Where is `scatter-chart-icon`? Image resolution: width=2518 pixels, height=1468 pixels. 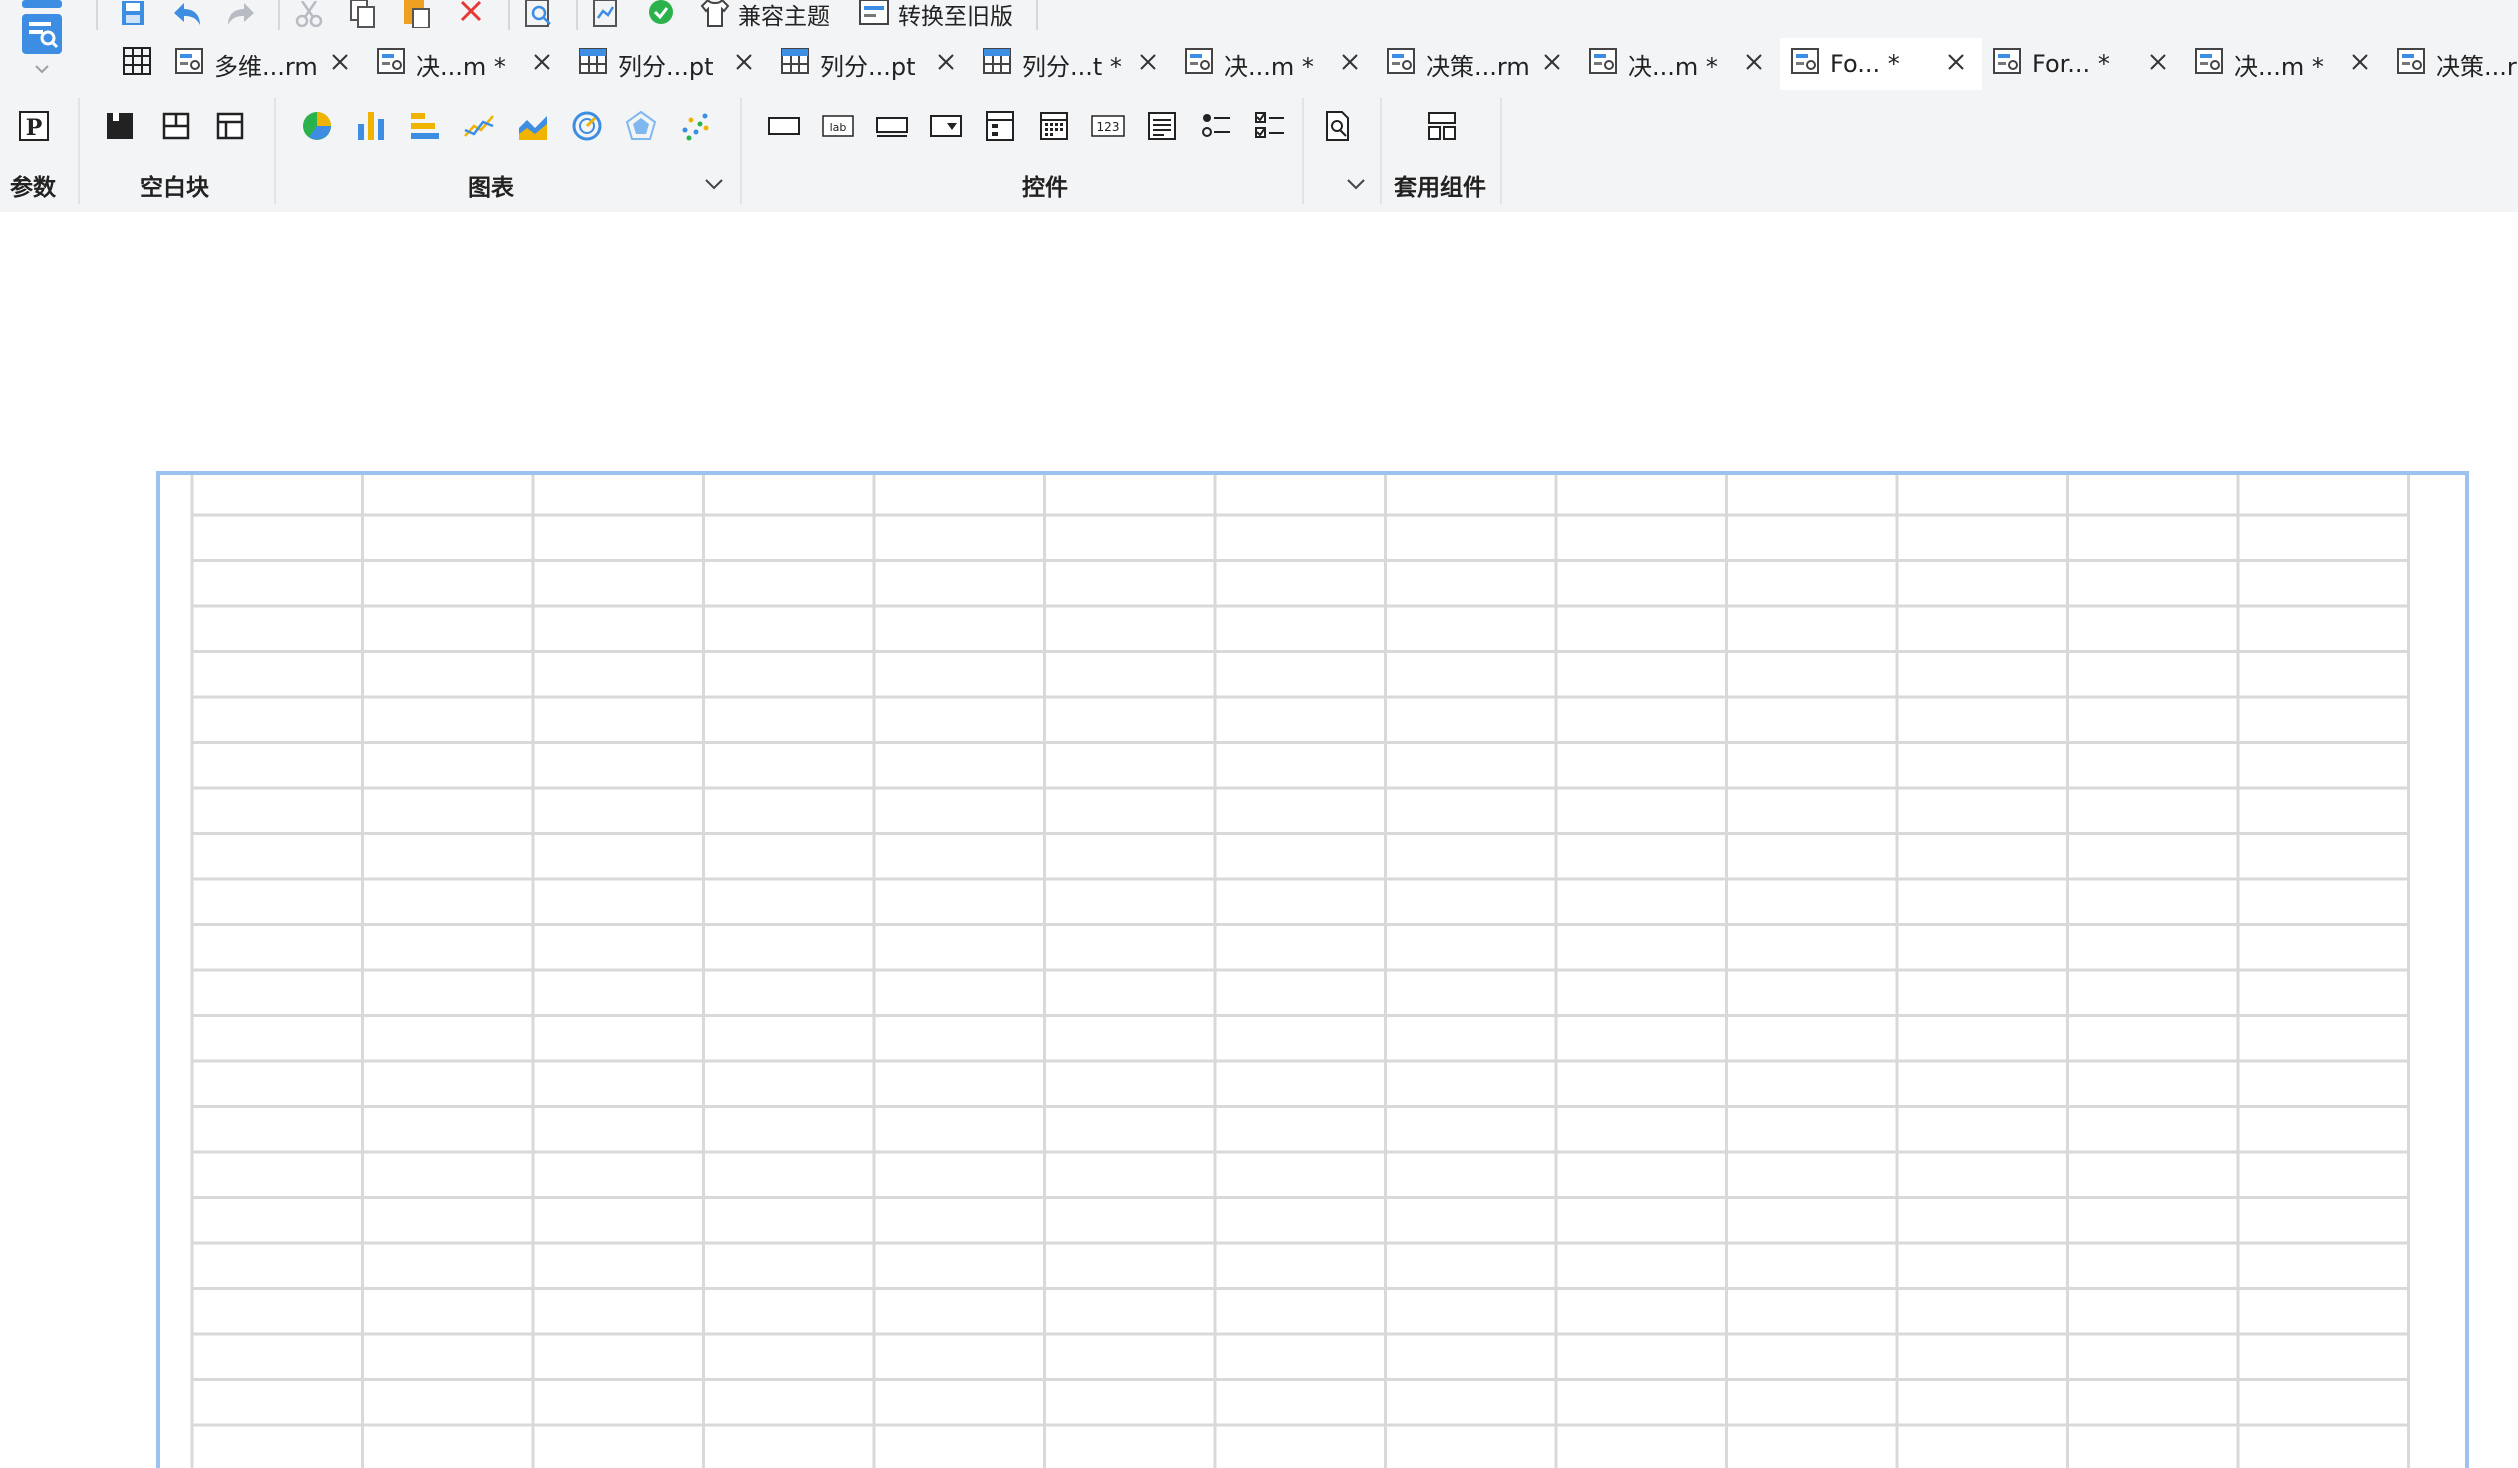
scatter-chart-icon is located at coordinates (695, 126).